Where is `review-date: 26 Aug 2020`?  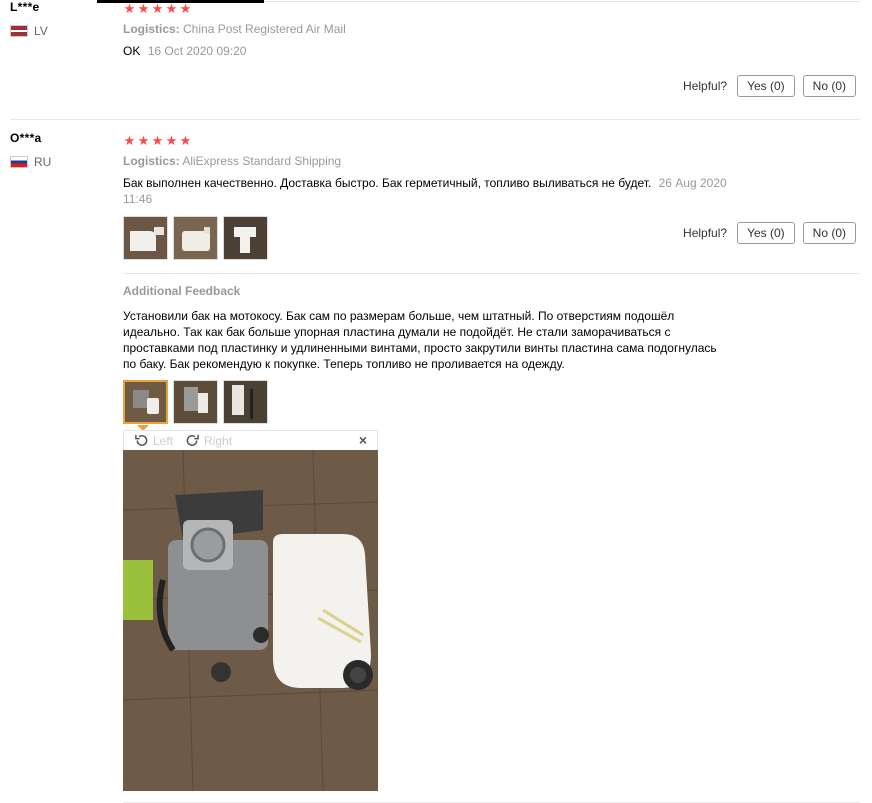
review-date: 26 Aug 2020 is located at coordinates (692, 183).